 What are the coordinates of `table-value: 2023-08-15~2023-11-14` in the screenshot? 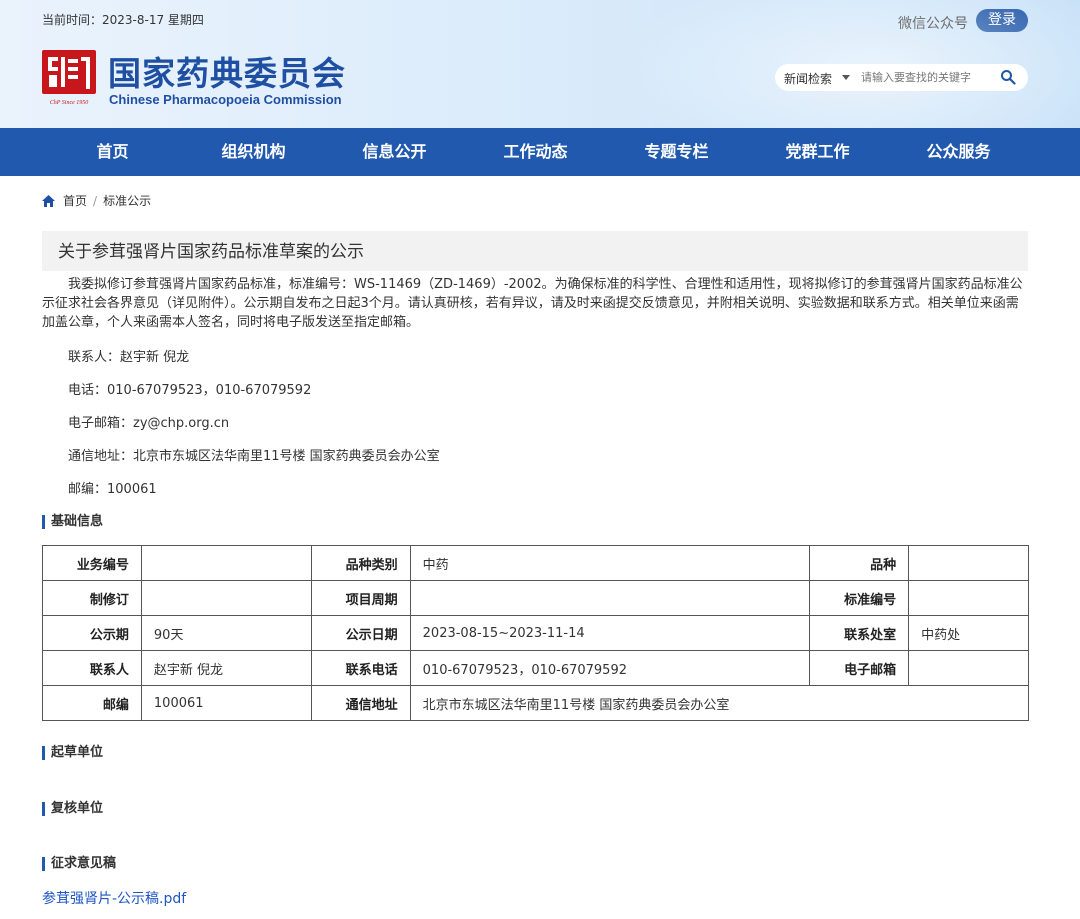 It's located at (610, 633).